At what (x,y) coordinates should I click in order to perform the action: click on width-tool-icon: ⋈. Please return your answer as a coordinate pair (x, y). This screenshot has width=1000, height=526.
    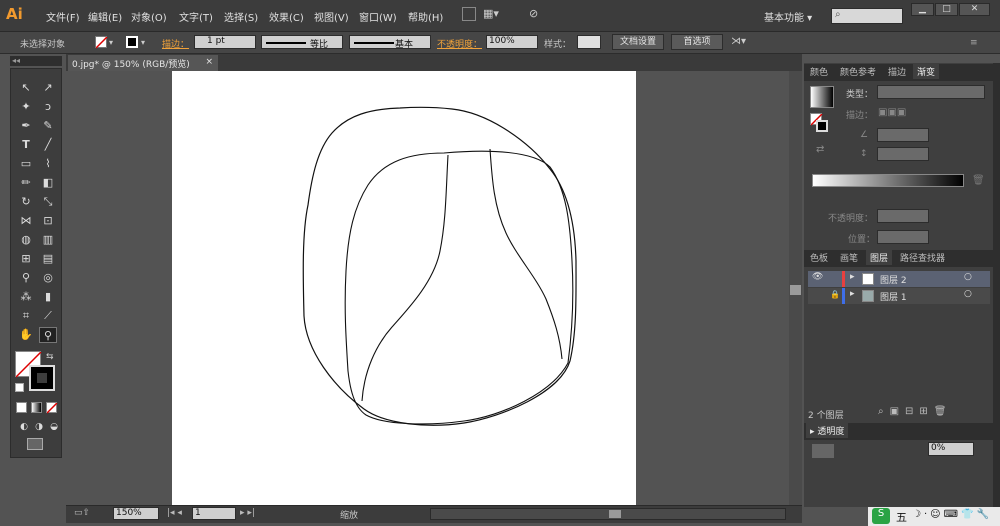
    Looking at the image, I should click on (26, 221).